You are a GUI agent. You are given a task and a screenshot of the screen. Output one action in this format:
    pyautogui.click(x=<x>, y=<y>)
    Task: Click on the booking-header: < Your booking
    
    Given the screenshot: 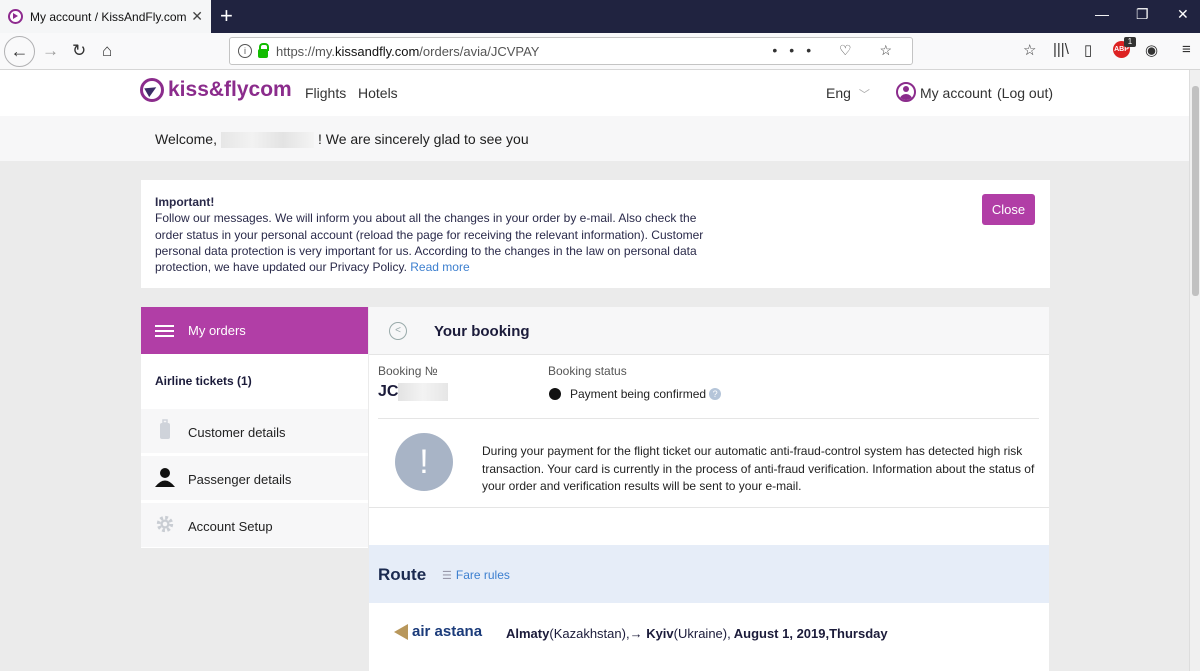 What is the action you would take?
    pyautogui.click(x=709, y=331)
    